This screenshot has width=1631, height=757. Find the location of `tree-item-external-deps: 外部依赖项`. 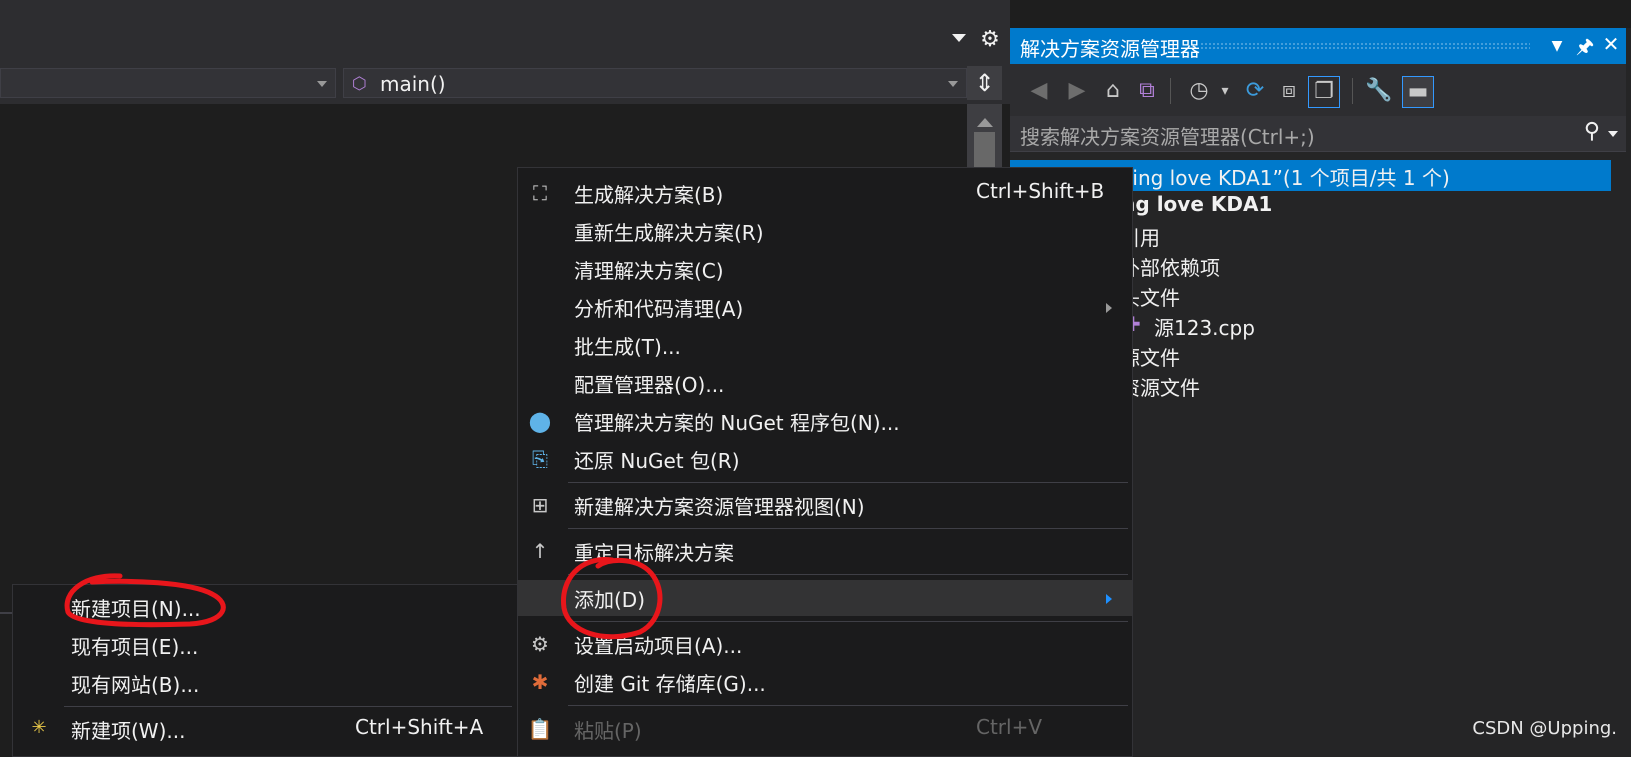

tree-item-external-deps: 外部依赖项 is located at coordinates (1170, 266).